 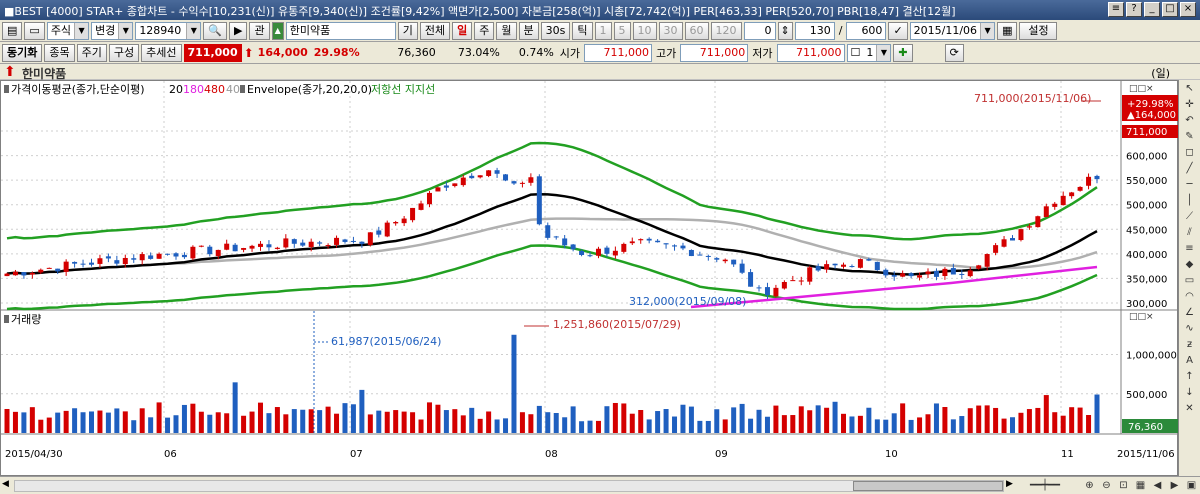 I want to click on market-select-value: 주식, so click(x=61, y=30).